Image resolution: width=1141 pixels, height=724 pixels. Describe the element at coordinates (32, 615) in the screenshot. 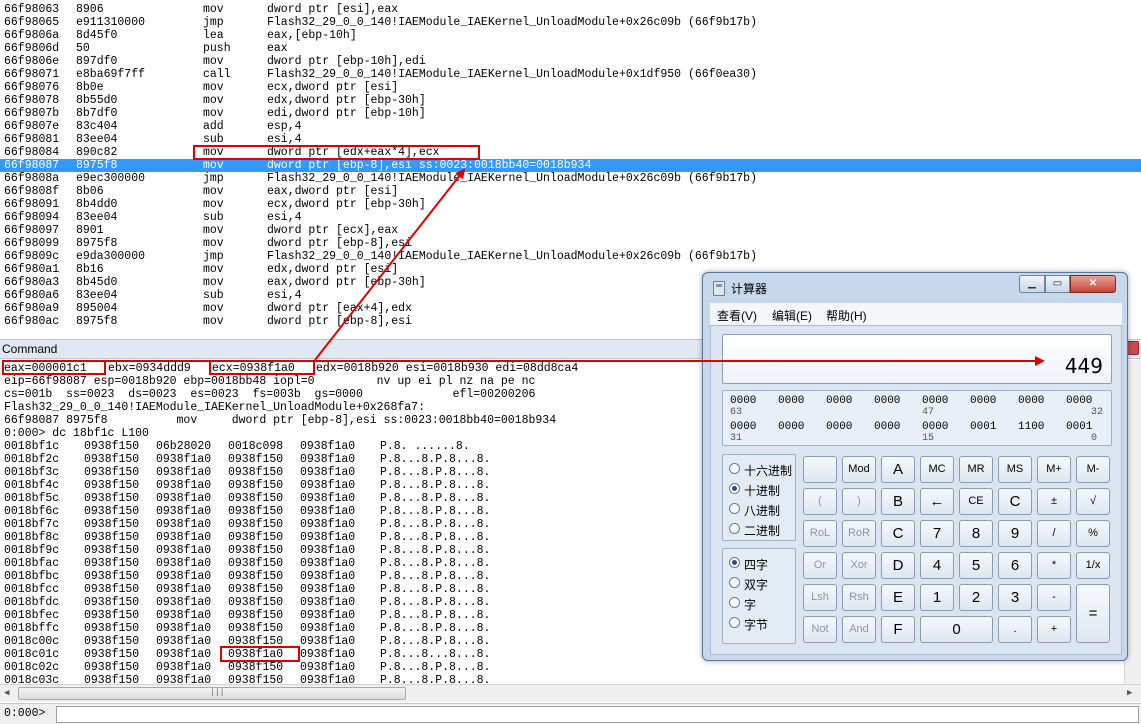

I see `memory-addr: 0018bfec` at that location.